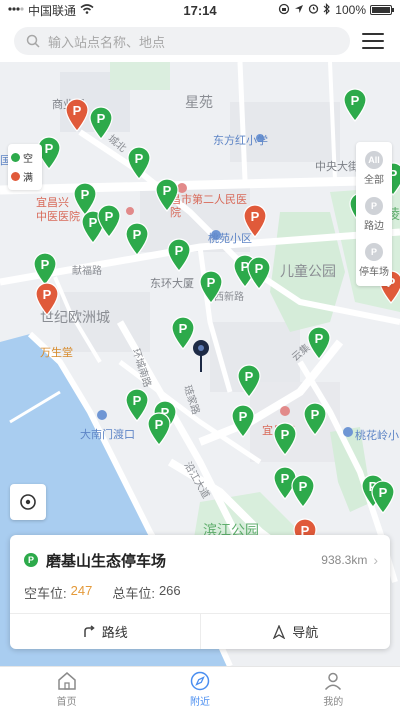  I want to click on parking-stats: 空车位: 247 总车位: 266, so click(102, 592).